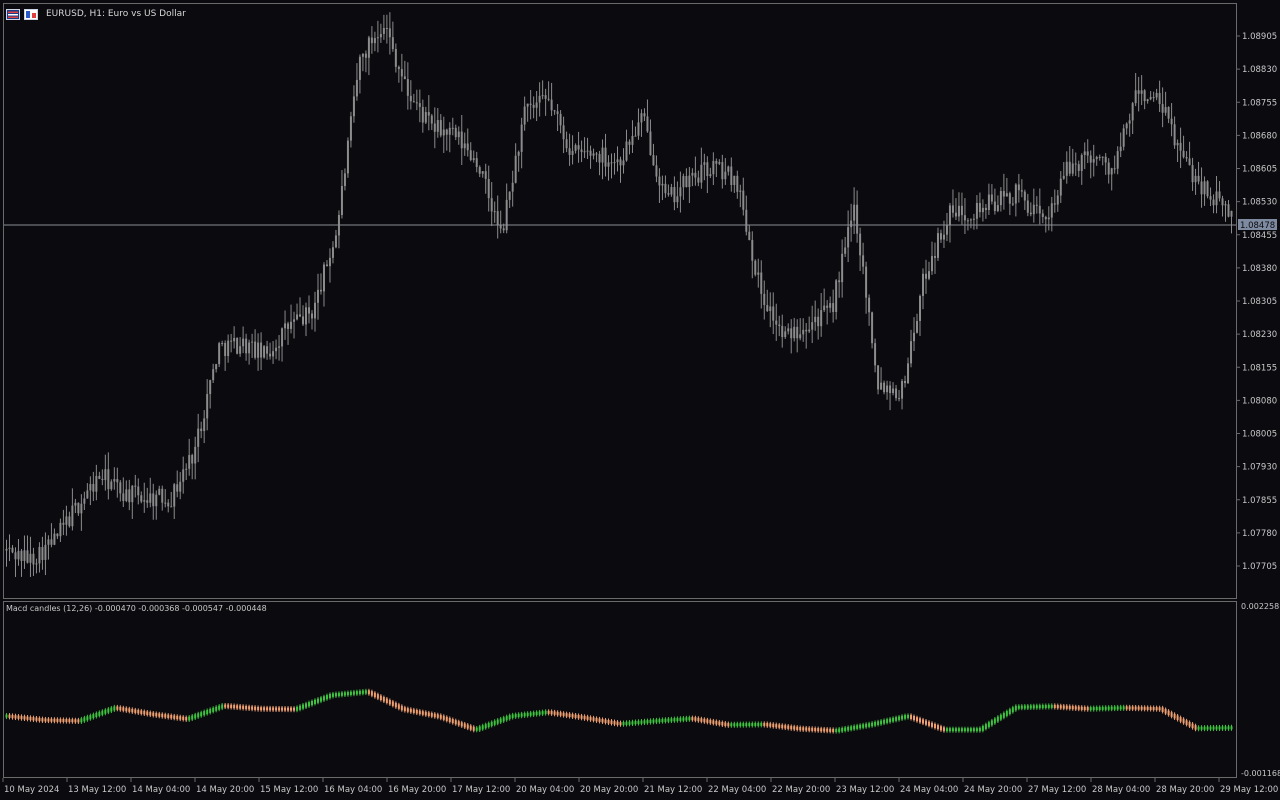 The width and height of the screenshot is (1280, 800). Describe the element at coordinates (13, 14) in the screenshot. I see `chart-menu-icon` at that location.